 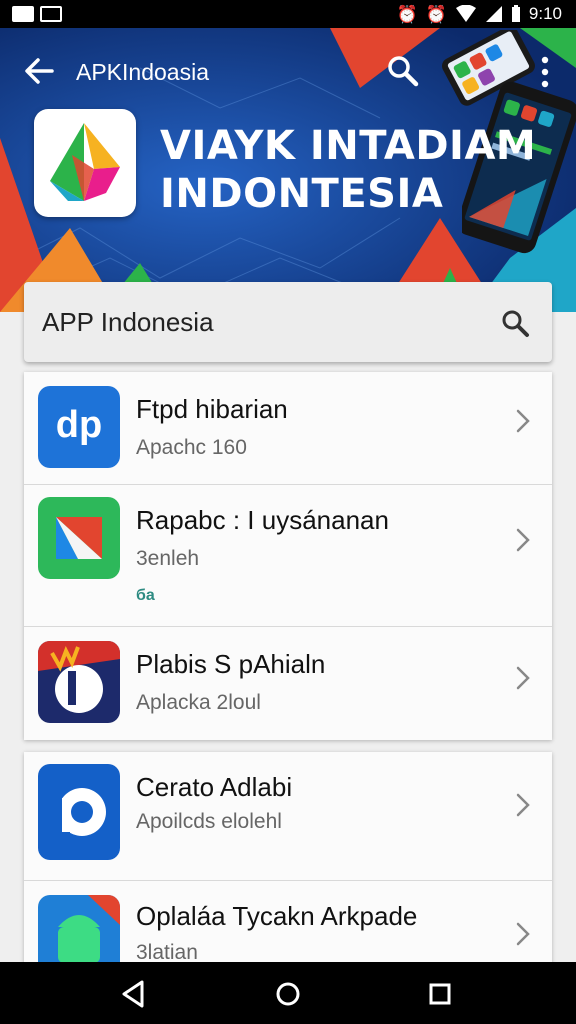 What do you see at coordinates (168, 558) in the screenshot?
I see `list-item-subtitle: 3enleh` at bounding box center [168, 558].